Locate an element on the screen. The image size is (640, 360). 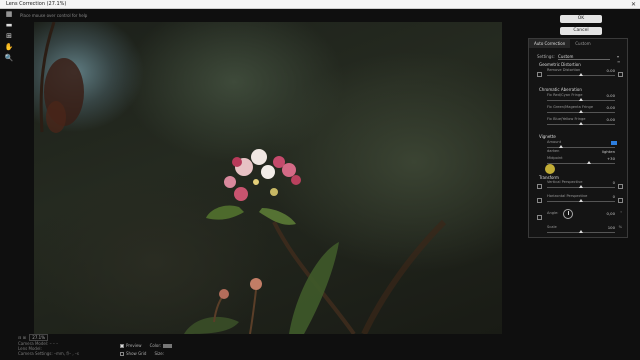
zoom-in-icon: ⊞ is located at coordinates (24, 337).